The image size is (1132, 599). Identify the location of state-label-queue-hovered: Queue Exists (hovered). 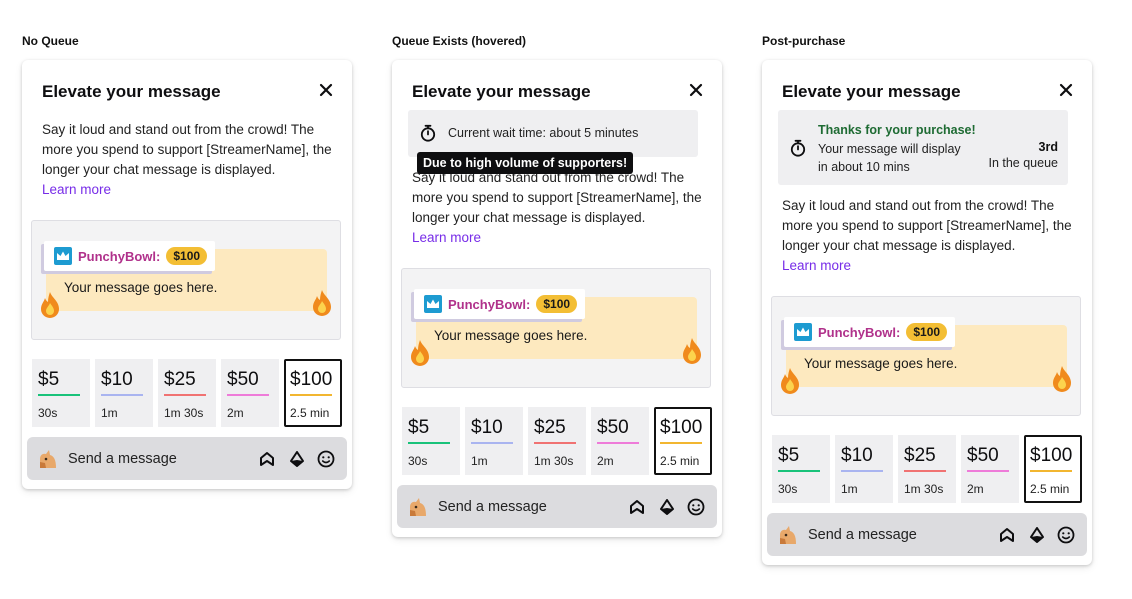
(459, 41).